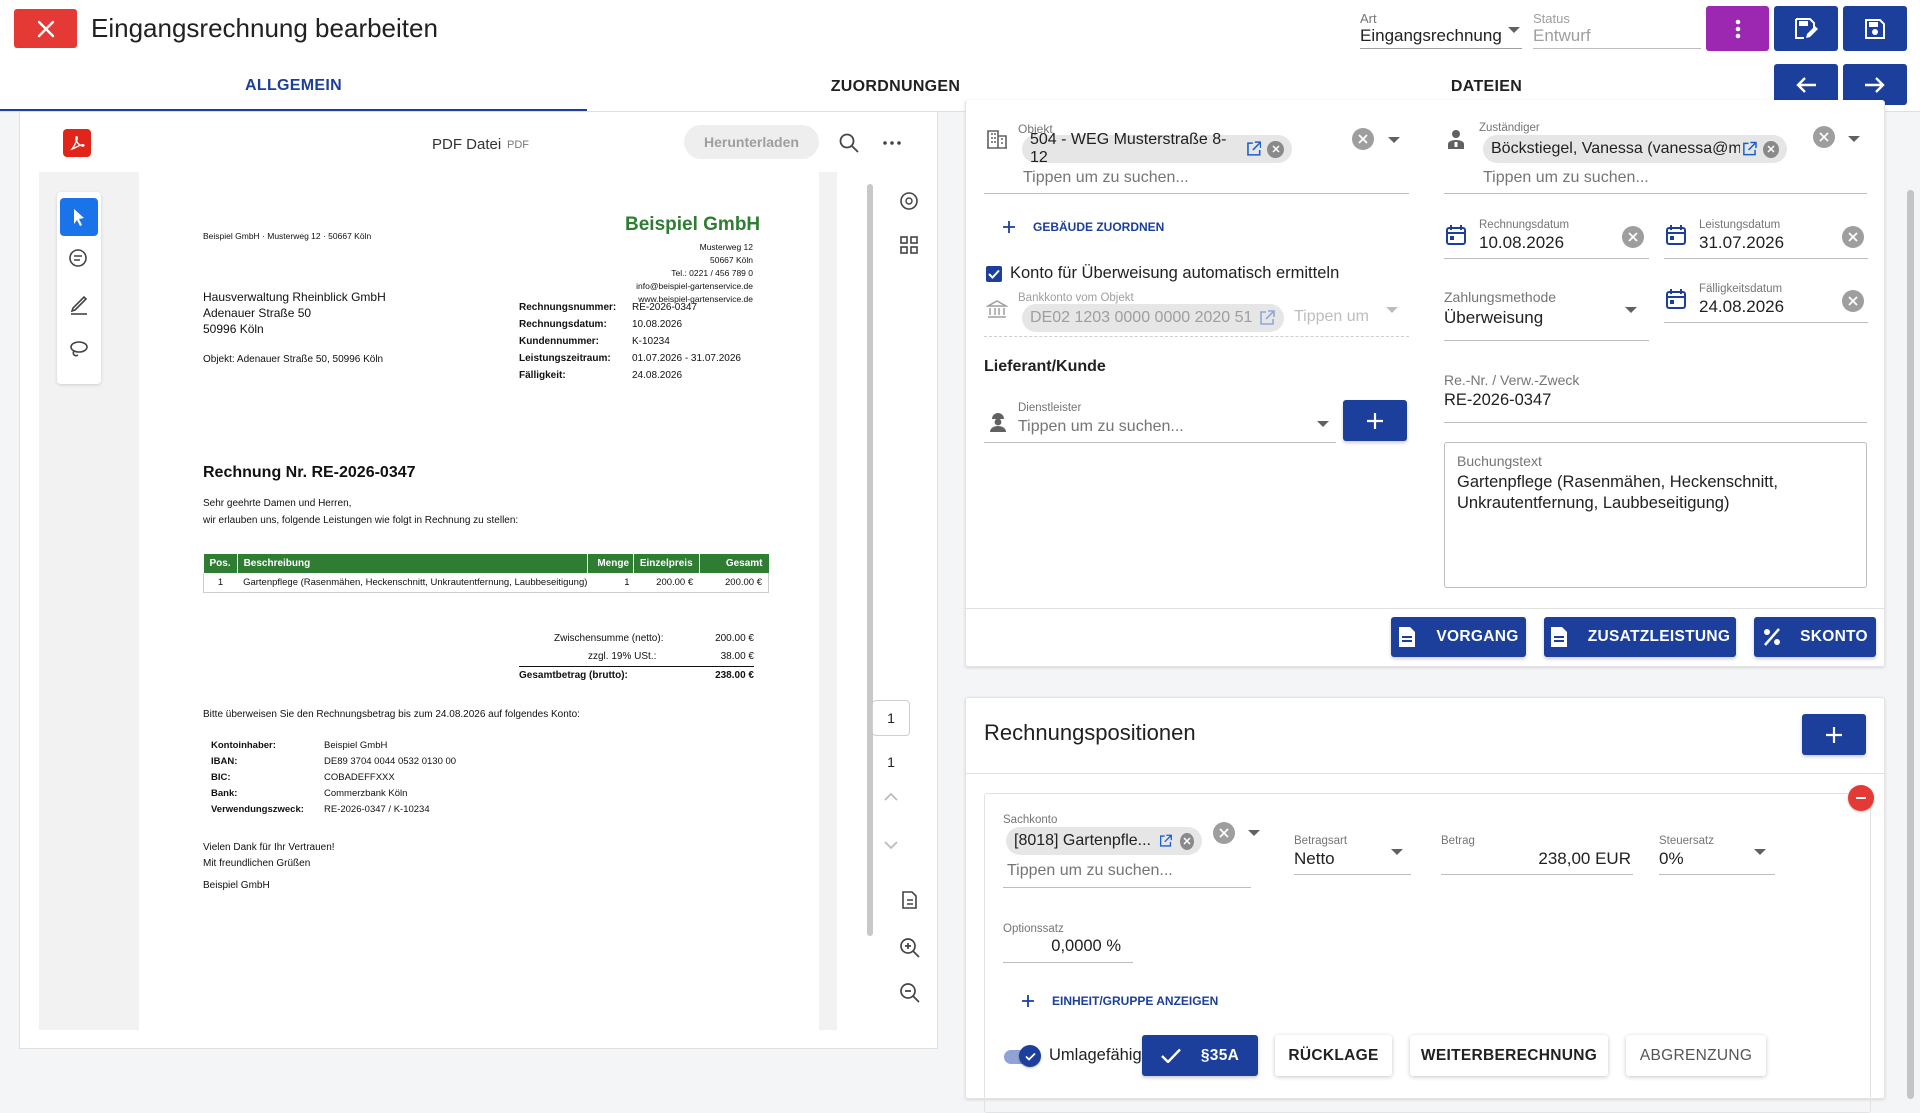  What do you see at coordinates (994, 274) in the screenshot?
I see `konto-auto-checkbox` at bounding box center [994, 274].